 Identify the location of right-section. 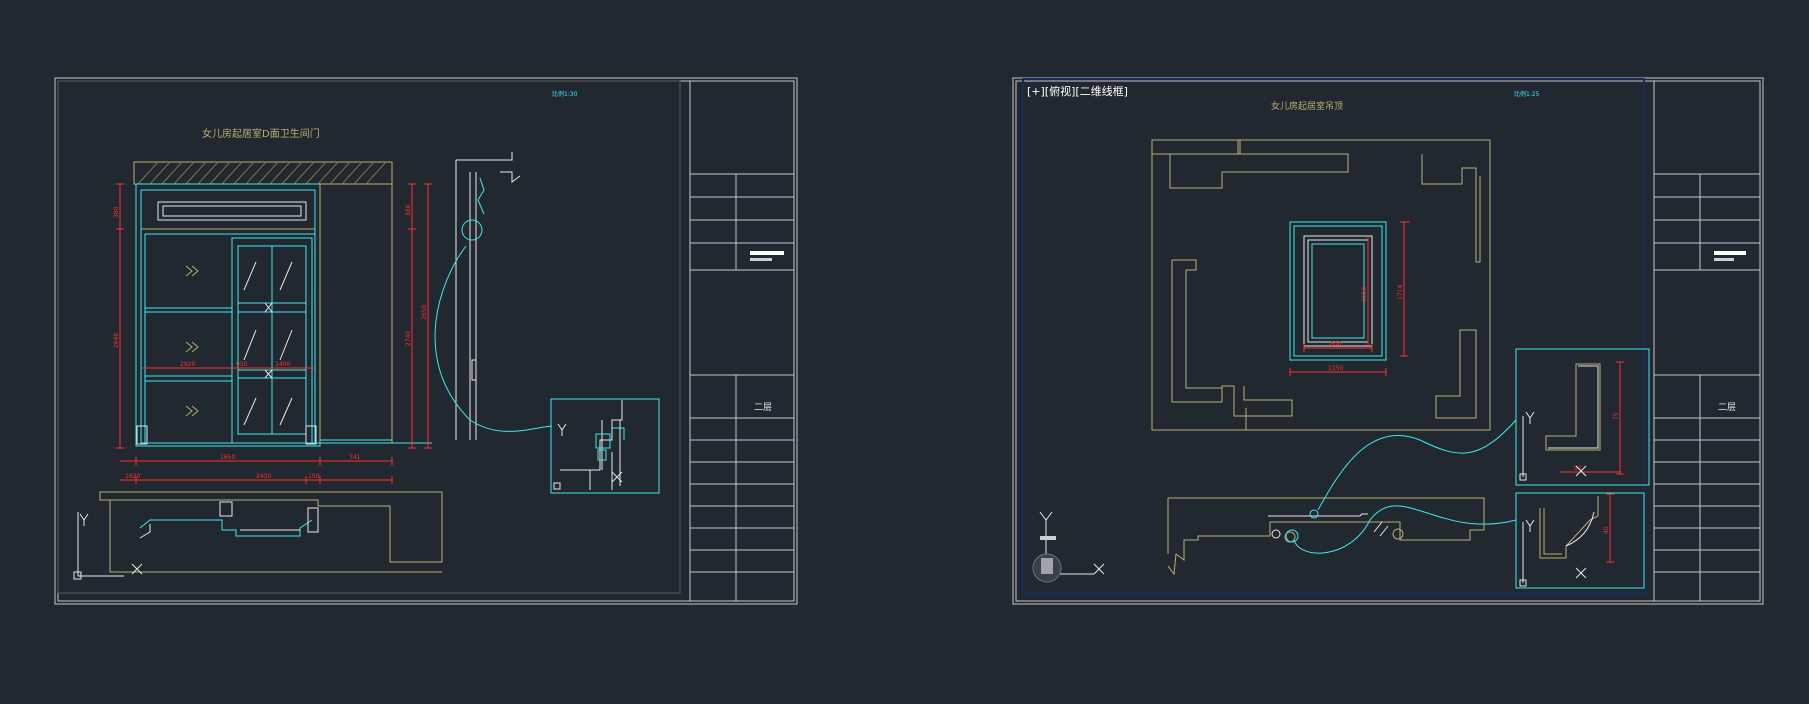
(1342, 497).